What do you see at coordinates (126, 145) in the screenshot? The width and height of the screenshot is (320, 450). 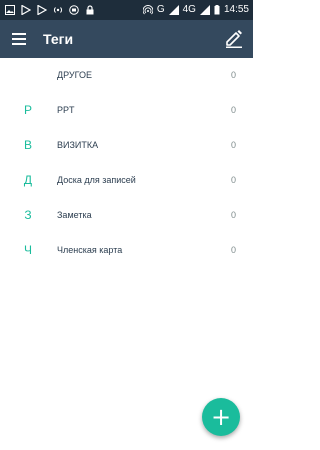 I see `tag-row: В ВИЗИТКА 0` at bounding box center [126, 145].